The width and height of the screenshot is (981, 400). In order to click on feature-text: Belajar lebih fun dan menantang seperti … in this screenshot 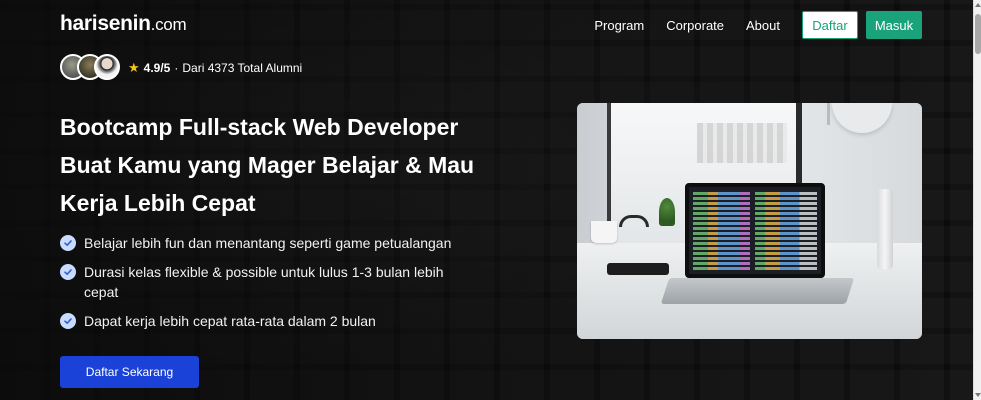, I will do `click(268, 243)`.